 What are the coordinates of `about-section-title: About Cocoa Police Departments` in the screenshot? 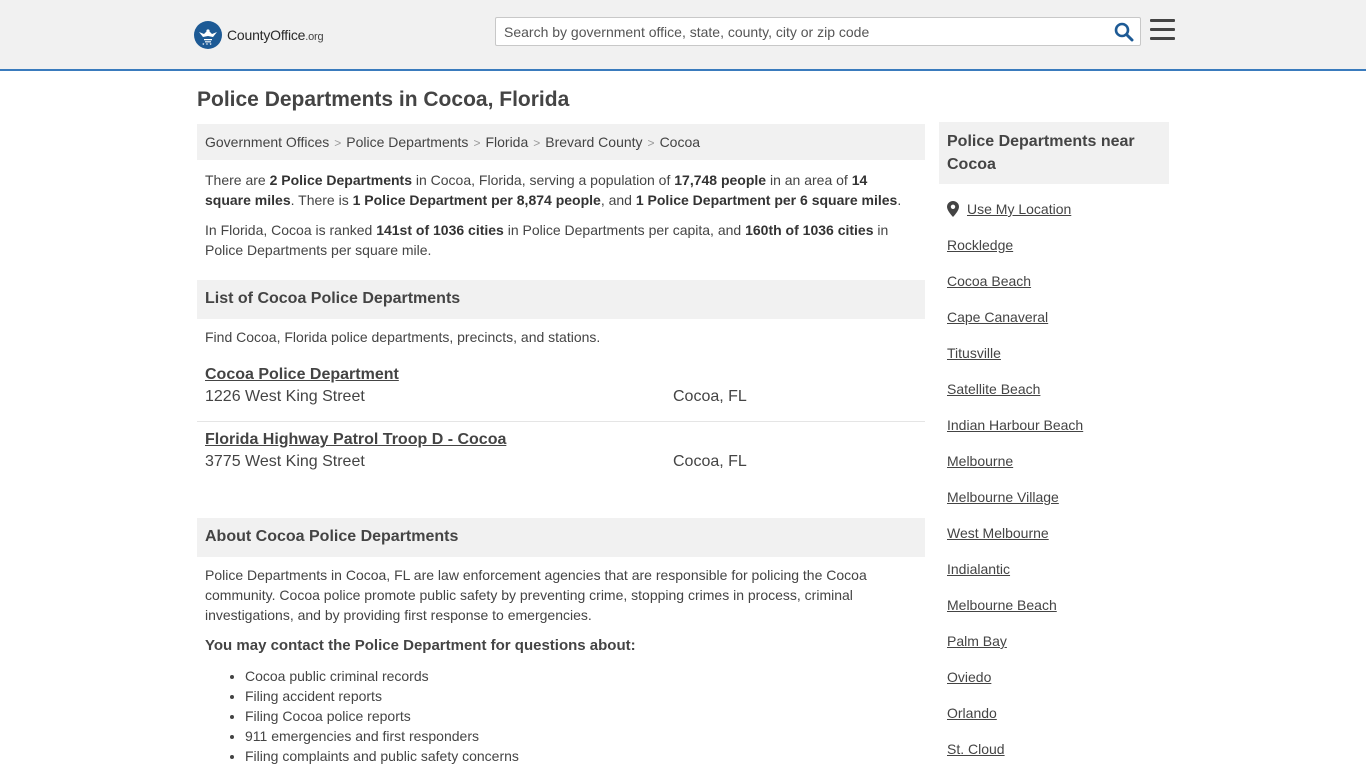 It's located at (561, 537).